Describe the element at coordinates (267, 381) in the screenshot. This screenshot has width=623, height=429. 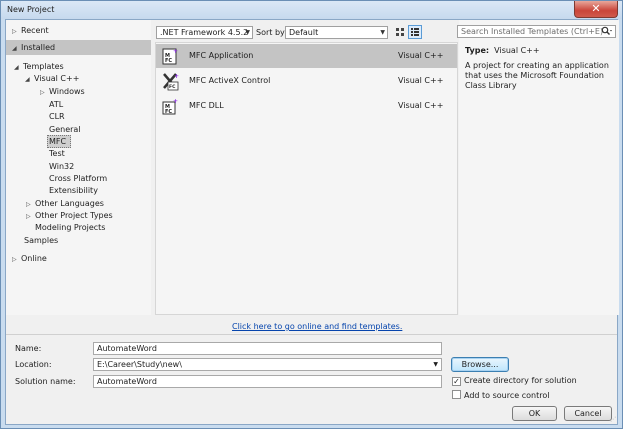
I see `solution-name-field` at that location.